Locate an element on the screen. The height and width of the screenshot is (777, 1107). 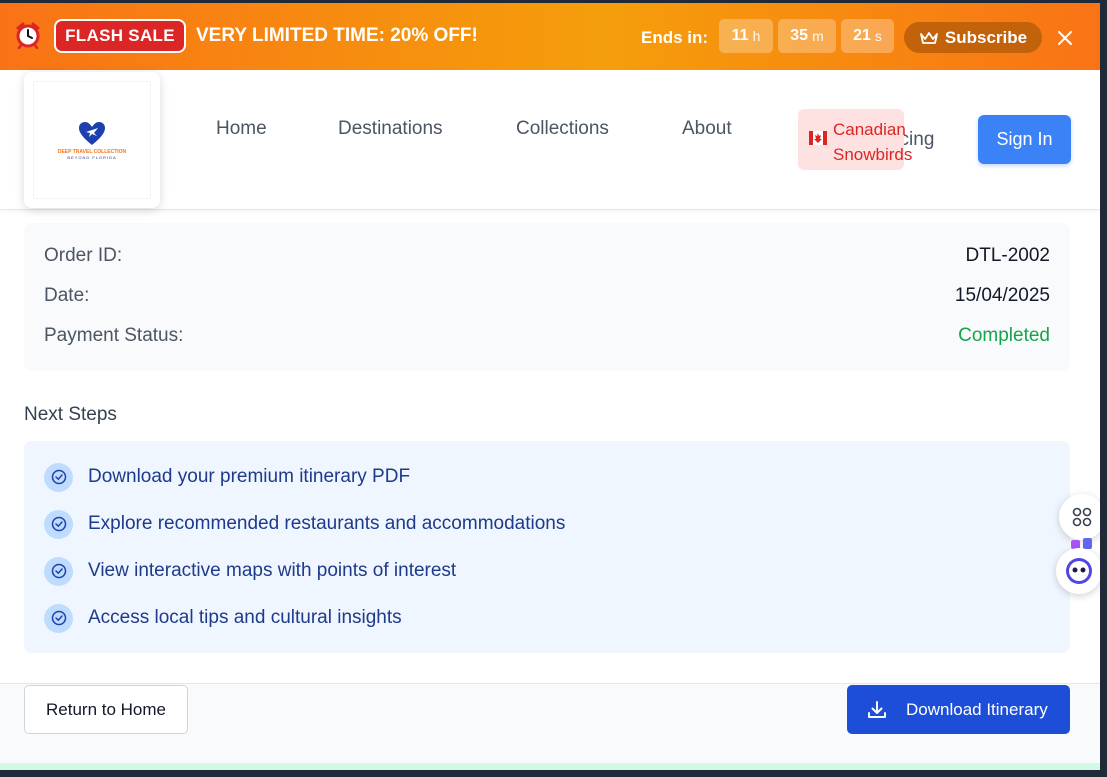
canadian-label-line2: Snowbirds is located at coordinates (873, 154).